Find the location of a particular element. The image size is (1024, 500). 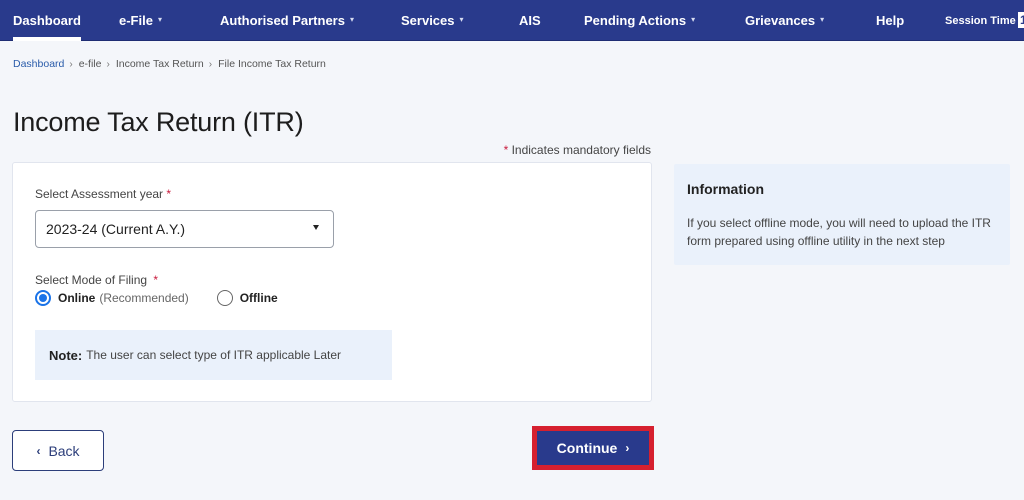

breadcrumb-current-page: File Income Tax Return is located at coordinates (272, 64).